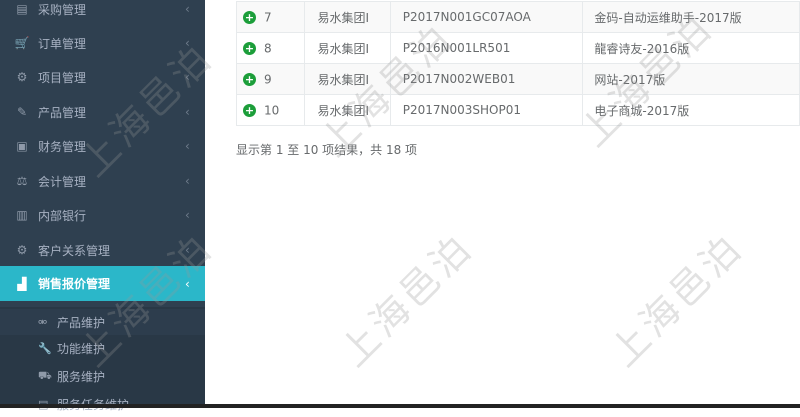  I want to click on sidebar-item-crm: ⚙ 客户关系管理 ‹, so click(102, 250).